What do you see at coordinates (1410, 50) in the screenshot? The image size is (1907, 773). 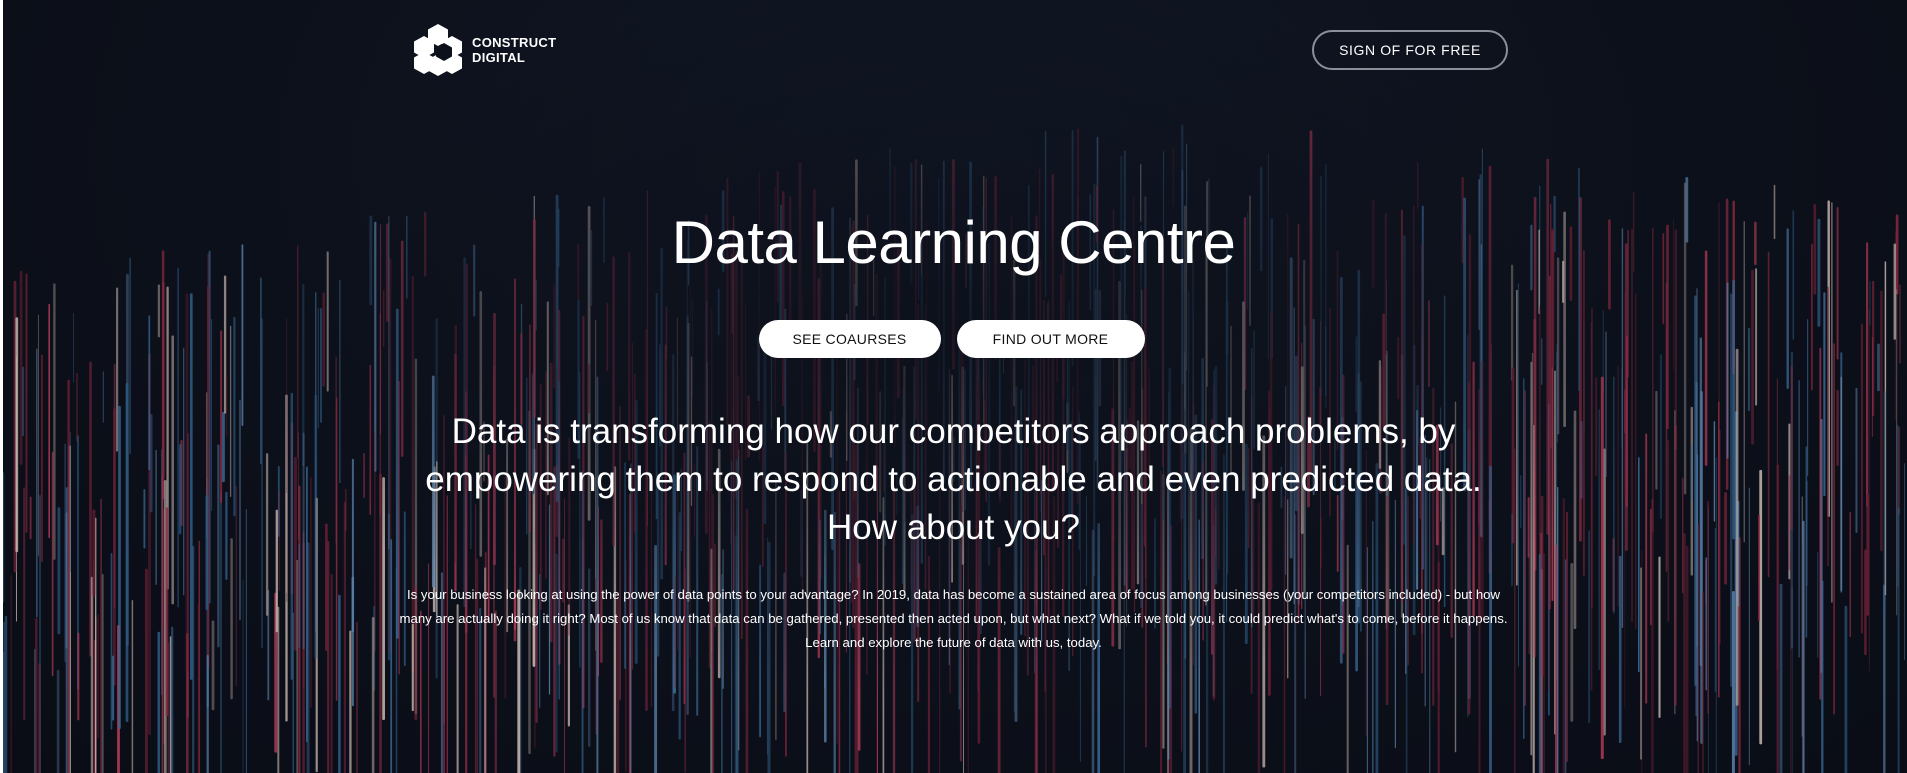 I see `signup-button: SIGN OF FOR FREE` at bounding box center [1410, 50].